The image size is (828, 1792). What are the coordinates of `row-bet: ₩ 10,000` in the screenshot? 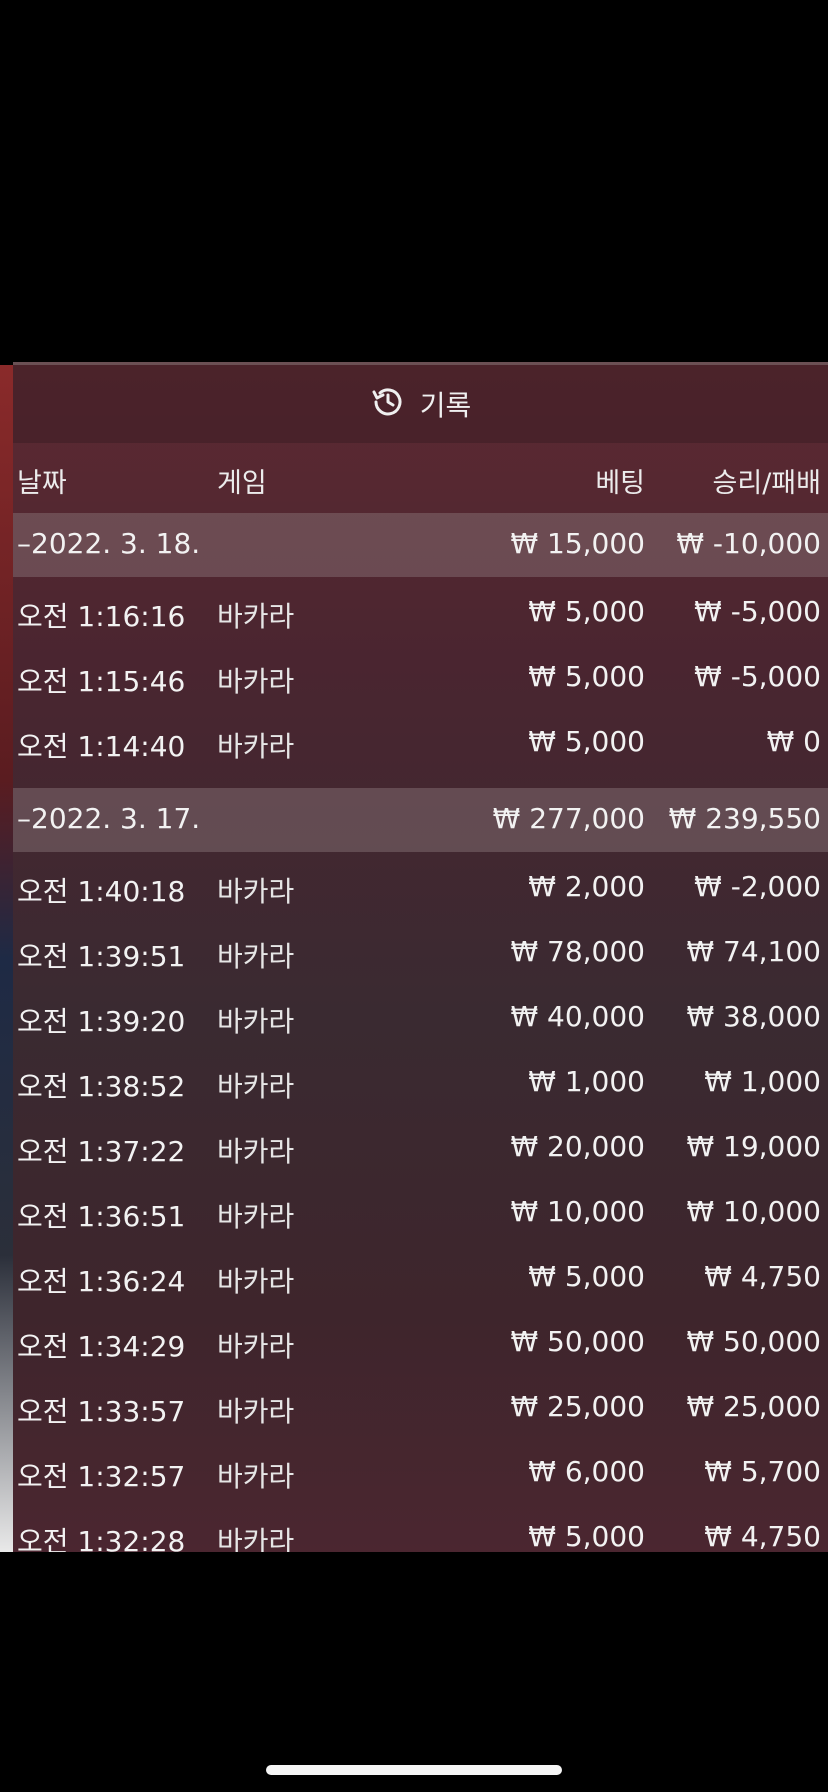 It's located at (577, 1211).